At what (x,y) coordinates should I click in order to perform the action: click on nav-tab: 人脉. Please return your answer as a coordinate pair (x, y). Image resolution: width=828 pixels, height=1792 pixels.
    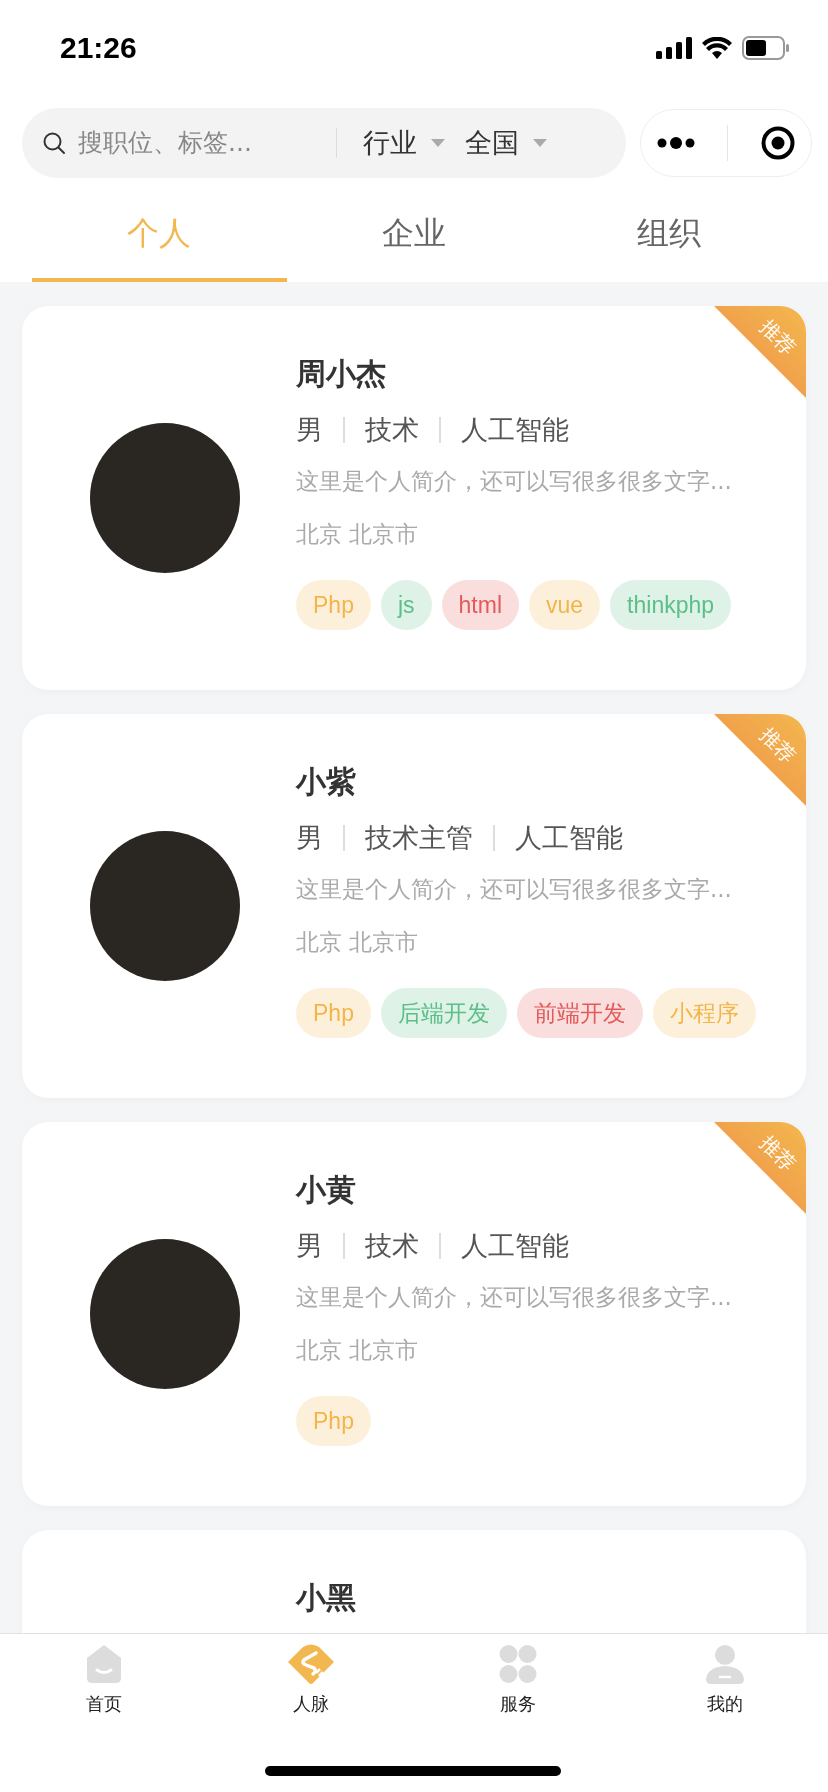
    Looking at the image, I should click on (310, 1684).